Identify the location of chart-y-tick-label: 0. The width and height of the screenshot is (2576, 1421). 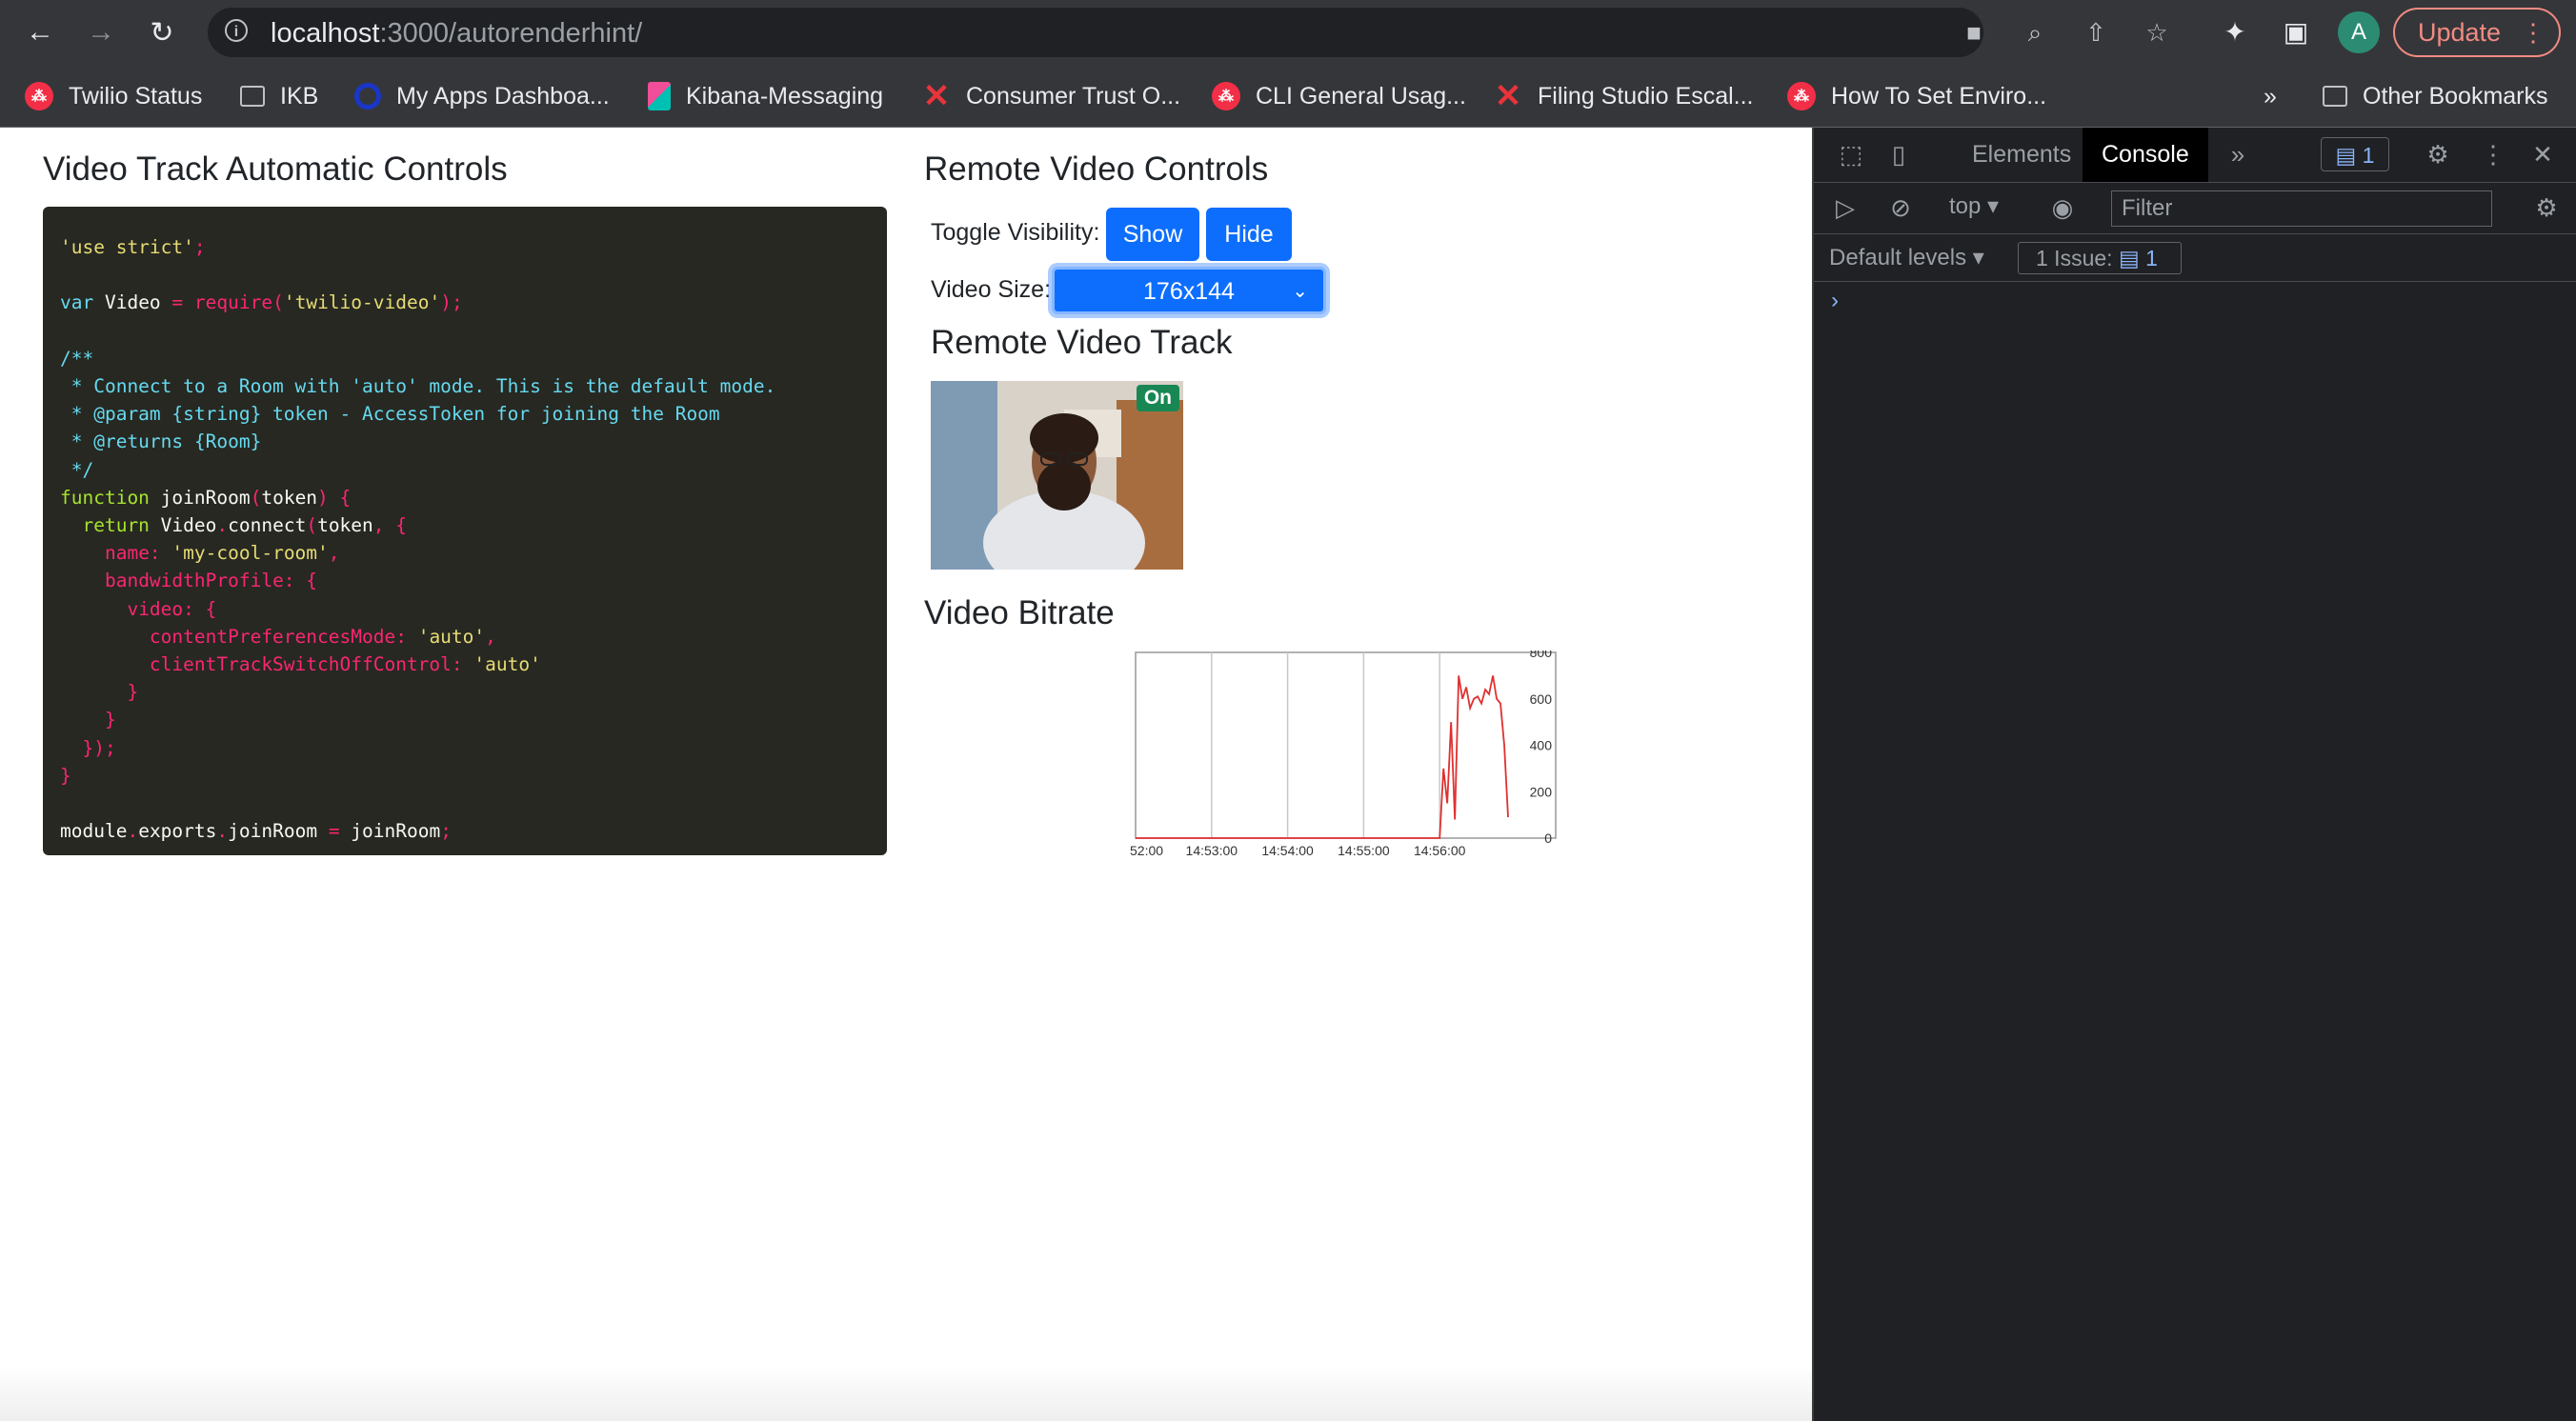
(1548, 838).